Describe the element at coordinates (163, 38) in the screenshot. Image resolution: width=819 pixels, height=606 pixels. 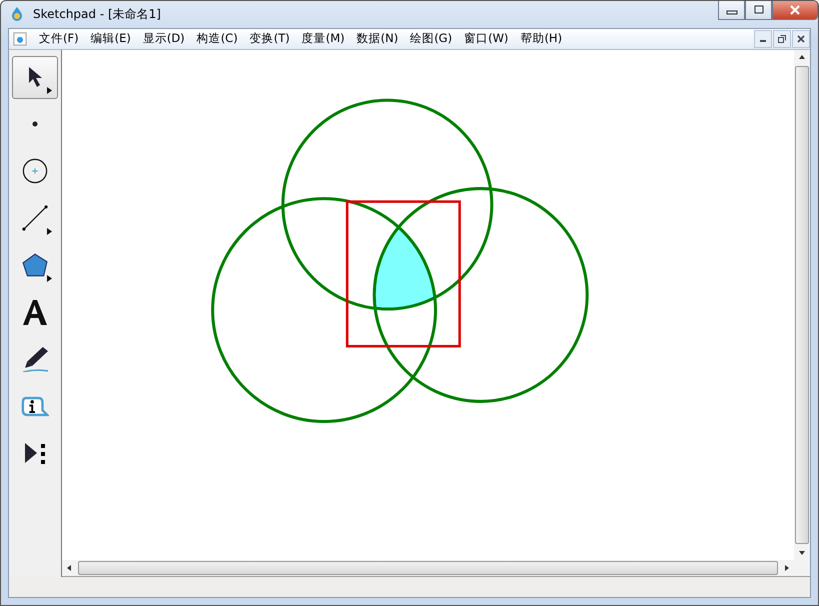
I see `menu-item: 显示(D)` at that location.